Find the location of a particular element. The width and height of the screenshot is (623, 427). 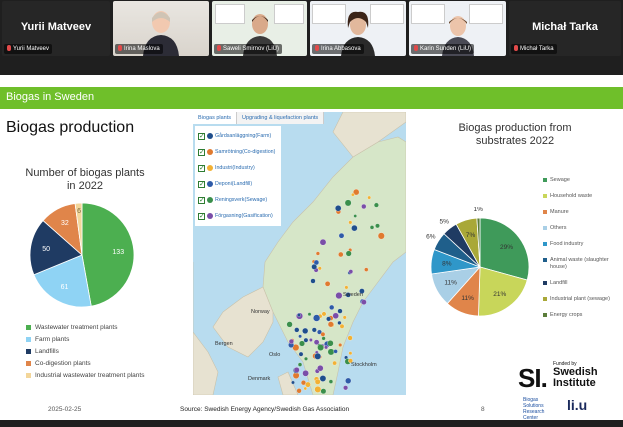

layer-toggle-1: Samrötning(Co-digestion) is located at coordinates (238, 152).